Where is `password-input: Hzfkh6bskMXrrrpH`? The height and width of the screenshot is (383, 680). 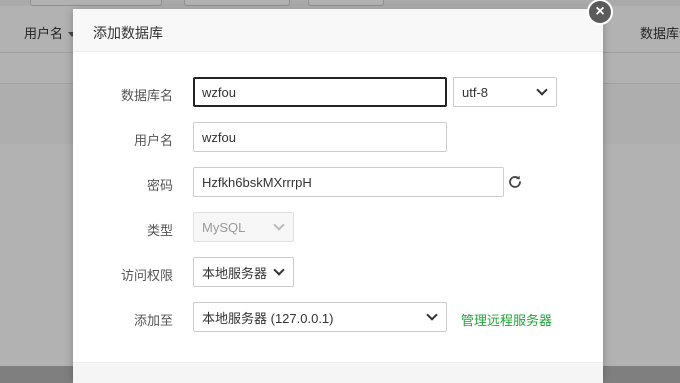
password-input: Hzfkh6bskMXrrrpH is located at coordinates (348, 182).